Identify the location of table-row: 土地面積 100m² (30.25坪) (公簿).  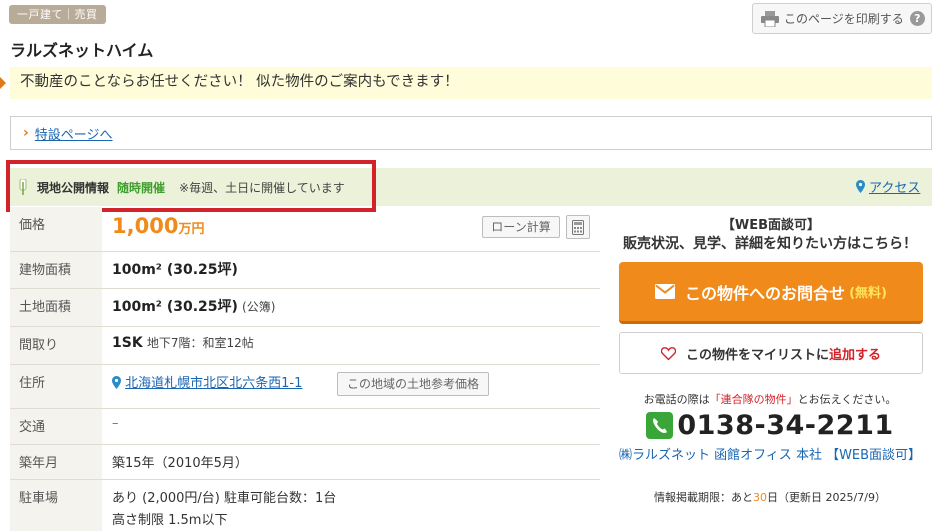
(305, 307).